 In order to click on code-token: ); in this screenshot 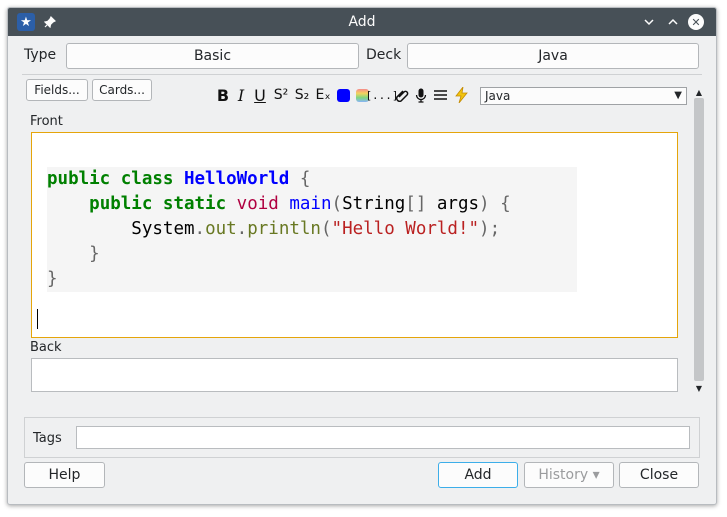, I will do `click(490, 229)`.